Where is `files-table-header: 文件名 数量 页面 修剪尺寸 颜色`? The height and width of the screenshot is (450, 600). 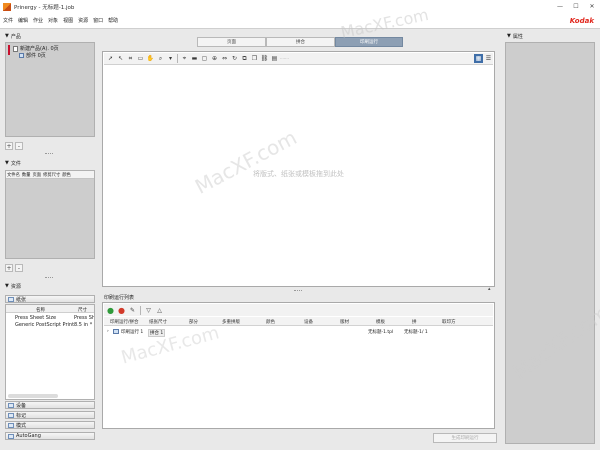
files-table-header: 文件名 数量 页面 修剪尺寸 颜色 is located at coordinates (50, 175).